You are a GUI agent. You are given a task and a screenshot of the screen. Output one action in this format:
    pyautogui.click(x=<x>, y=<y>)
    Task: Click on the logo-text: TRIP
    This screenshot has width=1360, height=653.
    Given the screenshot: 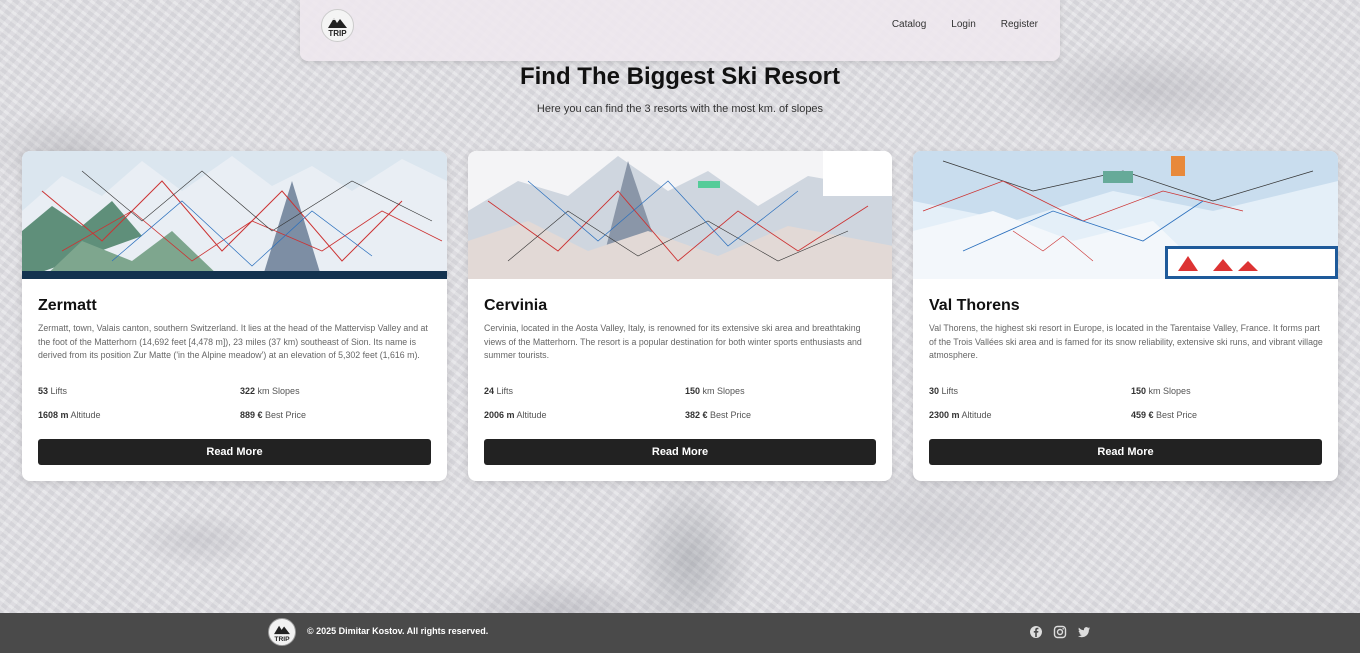 What is the action you would take?
    pyautogui.click(x=337, y=33)
    